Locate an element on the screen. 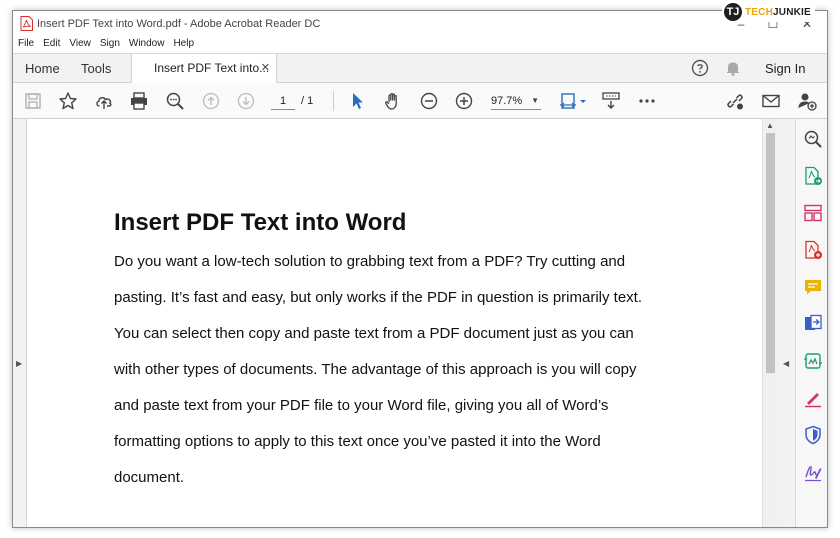  document-heading: Insert PDF Text into Word is located at coordinates (260, 222).